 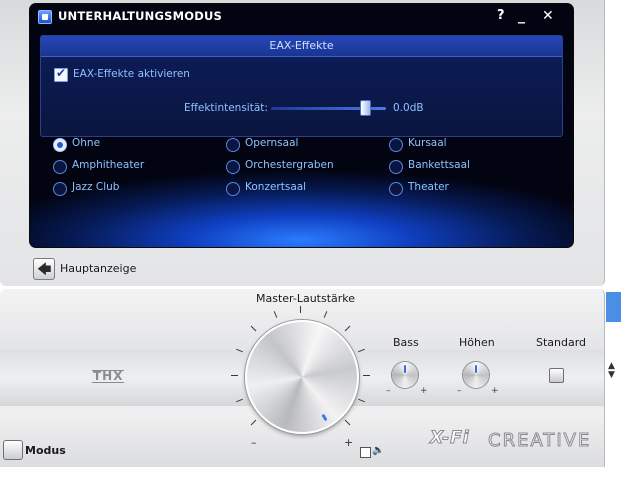 What do you see at coordinates (539, 441) in the screenshot?
I see `creative-logo: CREATIVE` at bounding box center [539, 441].